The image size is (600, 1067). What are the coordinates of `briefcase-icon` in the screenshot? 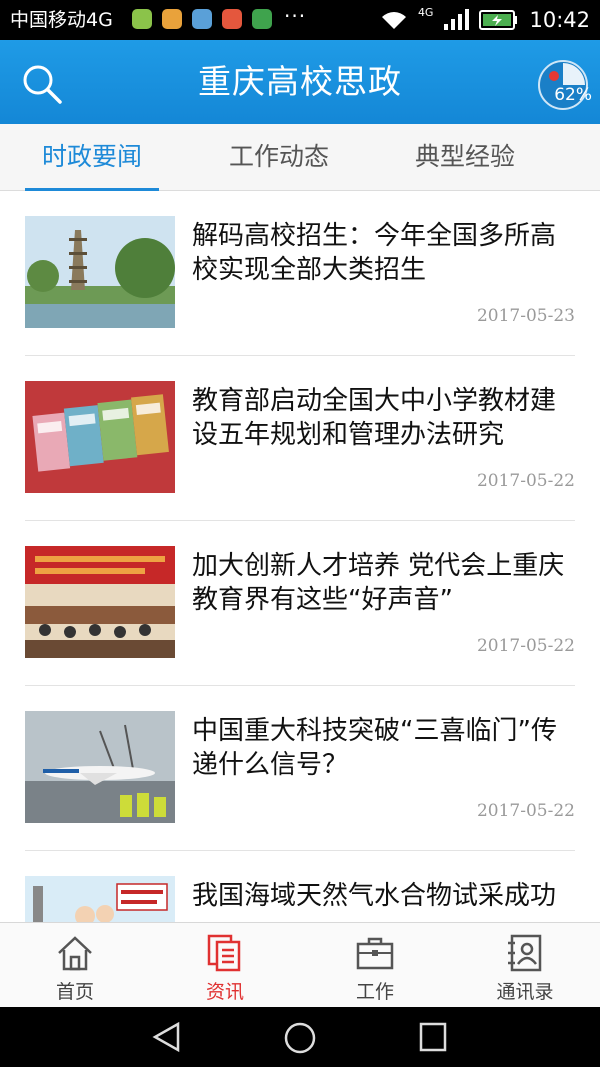 It's located at (375, 953).